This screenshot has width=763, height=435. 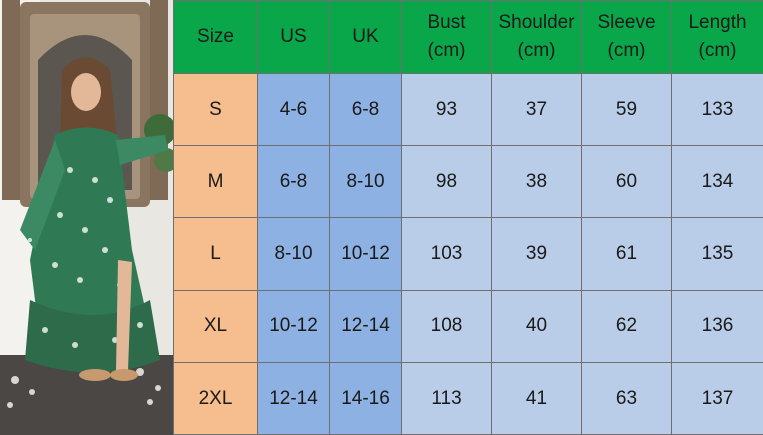 What do you see at coordinates (293, 254) in the screenshot?
I see `us-size-cell: 8-10` at bounding box center [293, 254].